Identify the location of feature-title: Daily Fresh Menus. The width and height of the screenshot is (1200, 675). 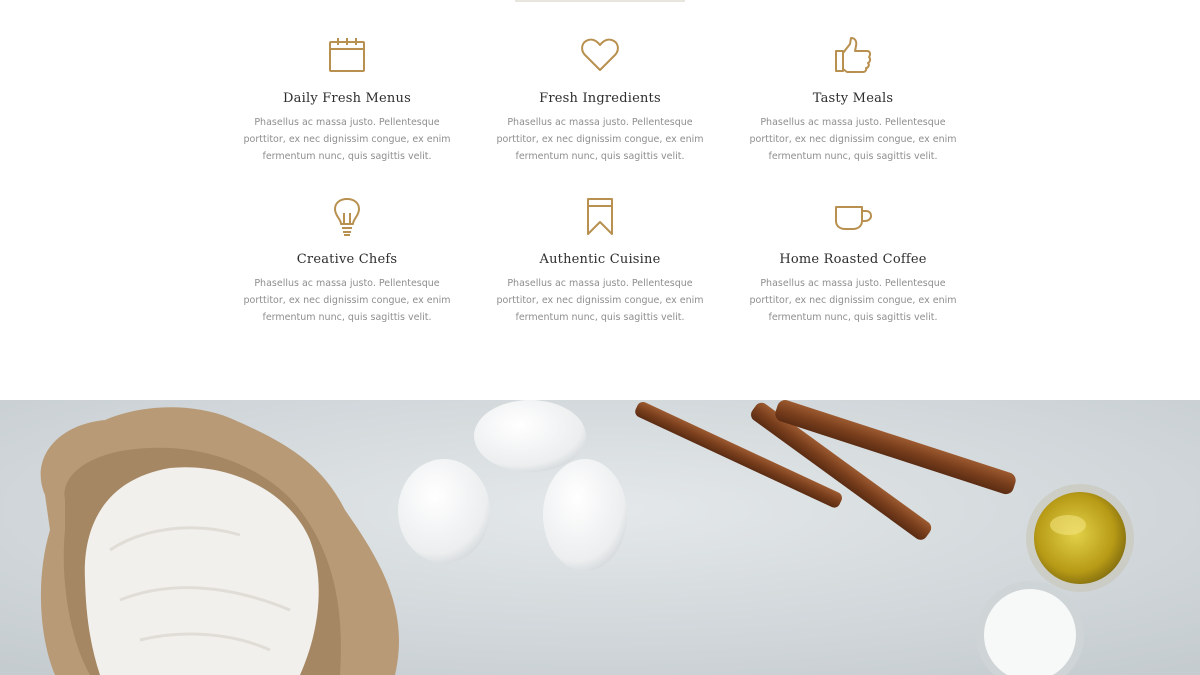
(347, 98).